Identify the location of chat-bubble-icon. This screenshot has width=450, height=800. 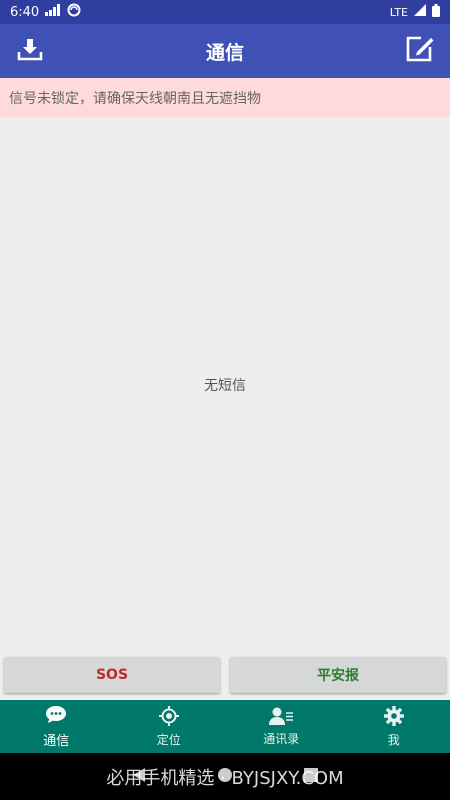
(56, 716).